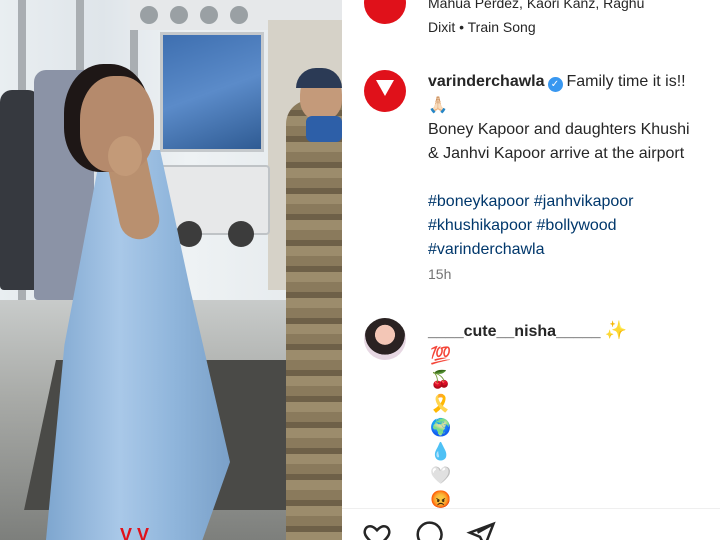 Image resolution: width=720 pixels, height=540 pixels. I want to click on sparkle-icon: ✨, so click(615, 330).